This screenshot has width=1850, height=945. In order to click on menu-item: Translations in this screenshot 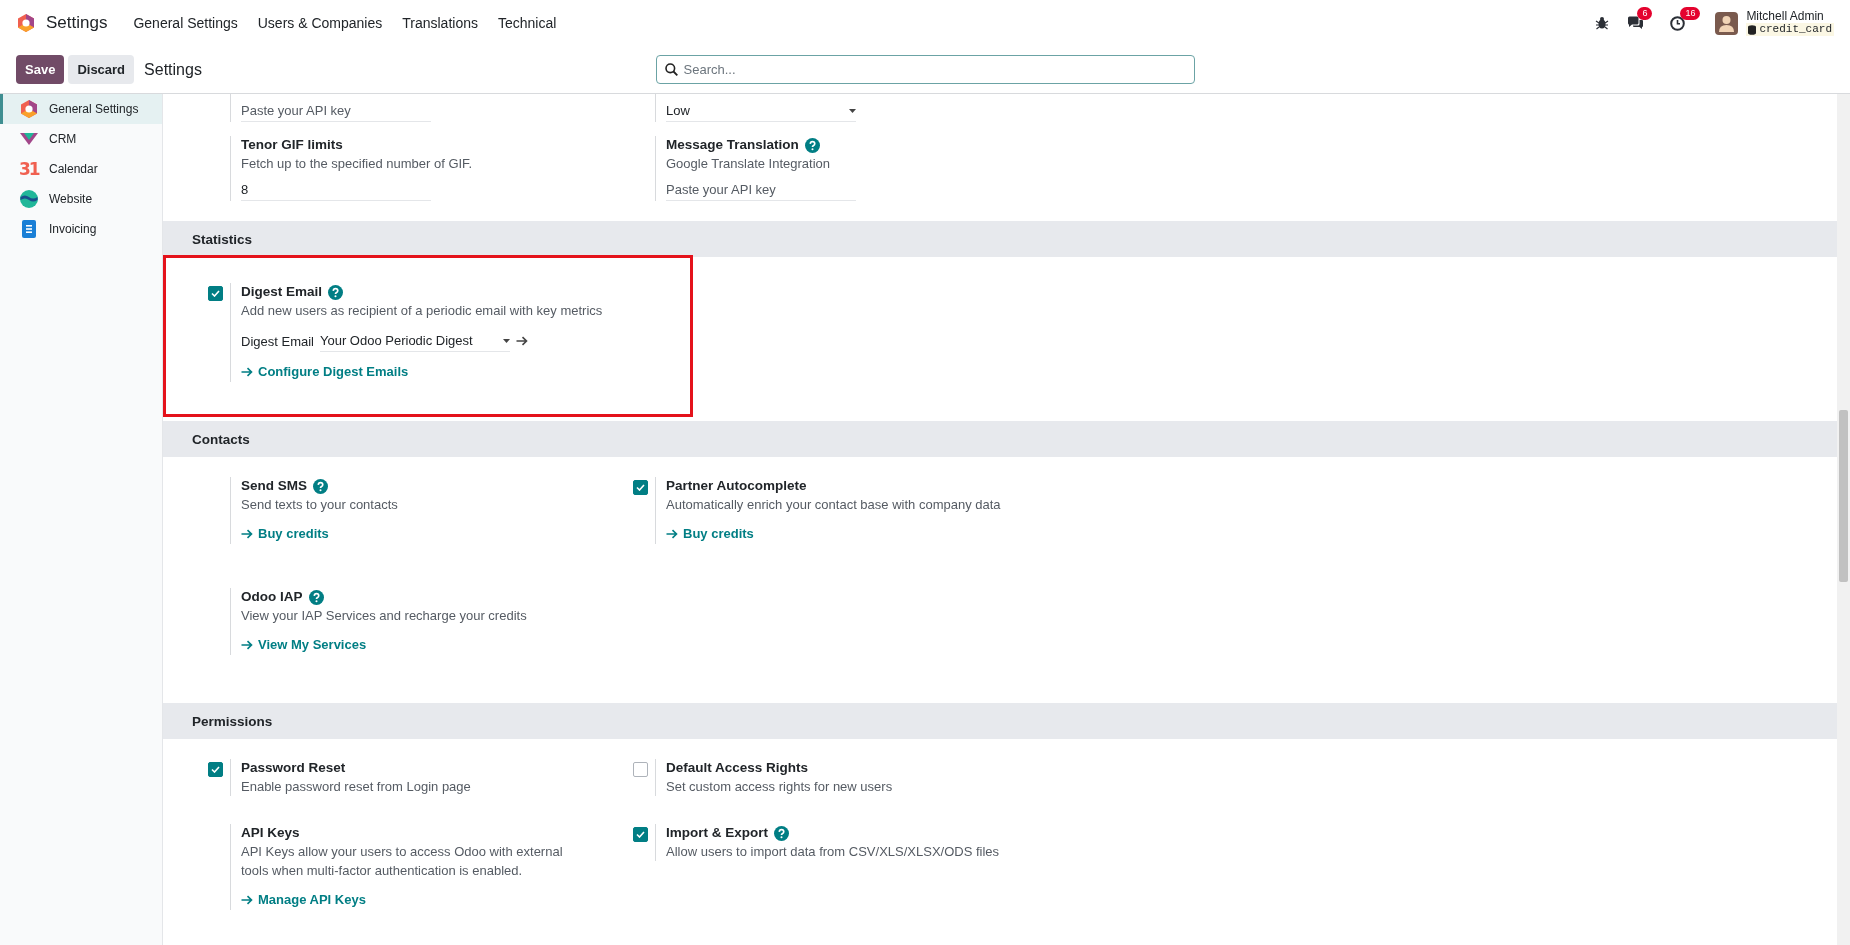, I will do `click(440, 23)`.